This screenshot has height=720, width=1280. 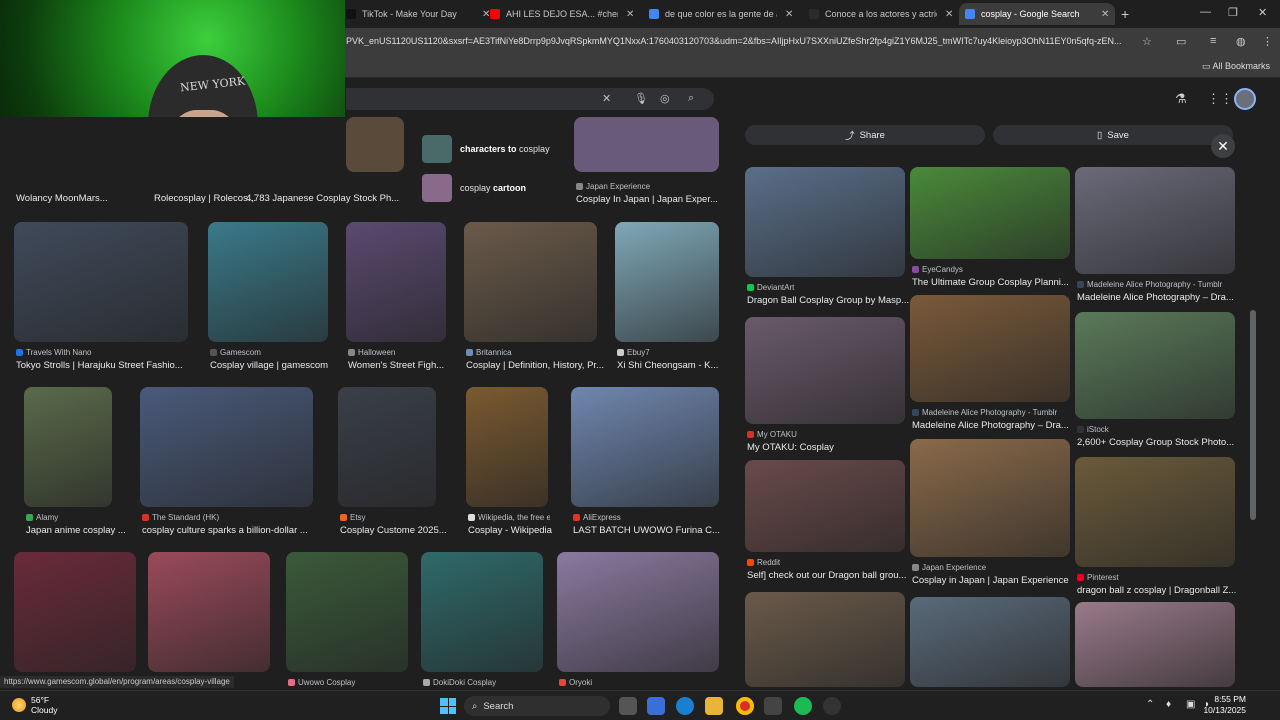 I want to click on spotify-icon, so click(x=803, y=706).